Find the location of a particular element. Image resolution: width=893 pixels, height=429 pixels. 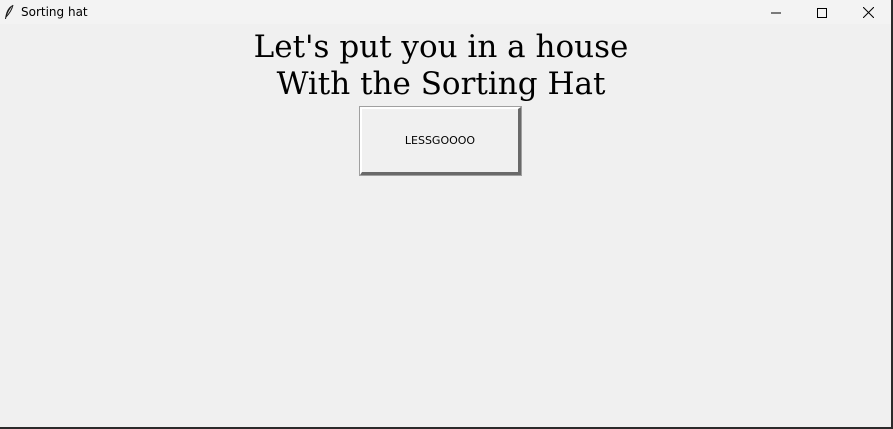

maximize-icon is located at coordinates (822, 12).